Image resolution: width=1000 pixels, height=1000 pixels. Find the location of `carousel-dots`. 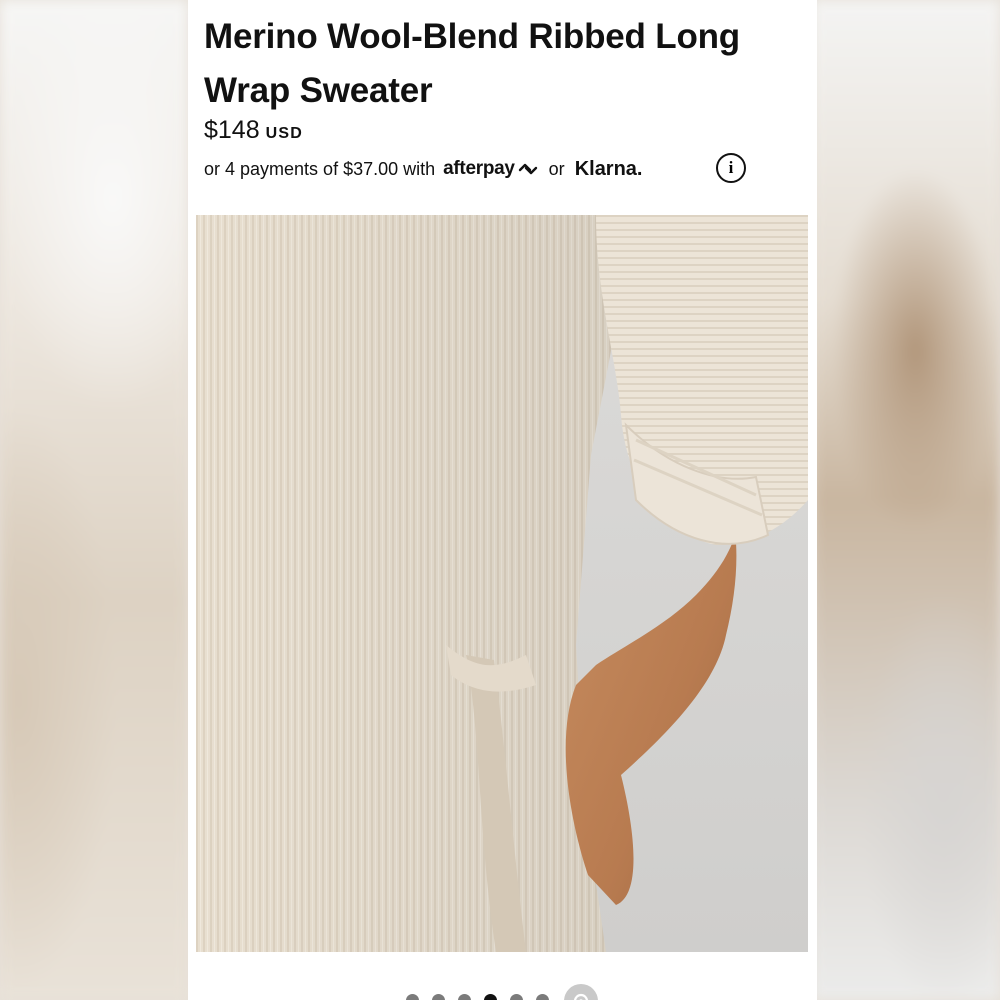

carousel-dots is located at coordinates (502, 991).